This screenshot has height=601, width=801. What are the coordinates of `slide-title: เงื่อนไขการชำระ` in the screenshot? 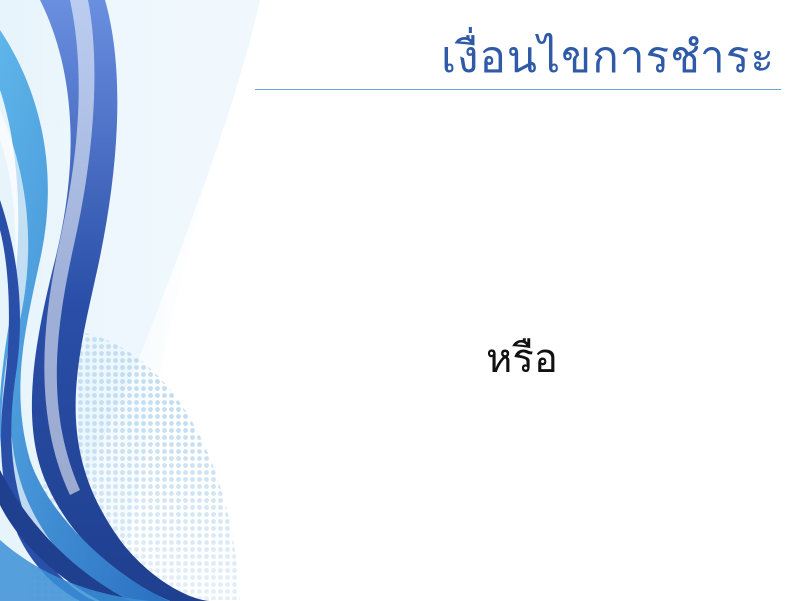 It's located at (607, 57).